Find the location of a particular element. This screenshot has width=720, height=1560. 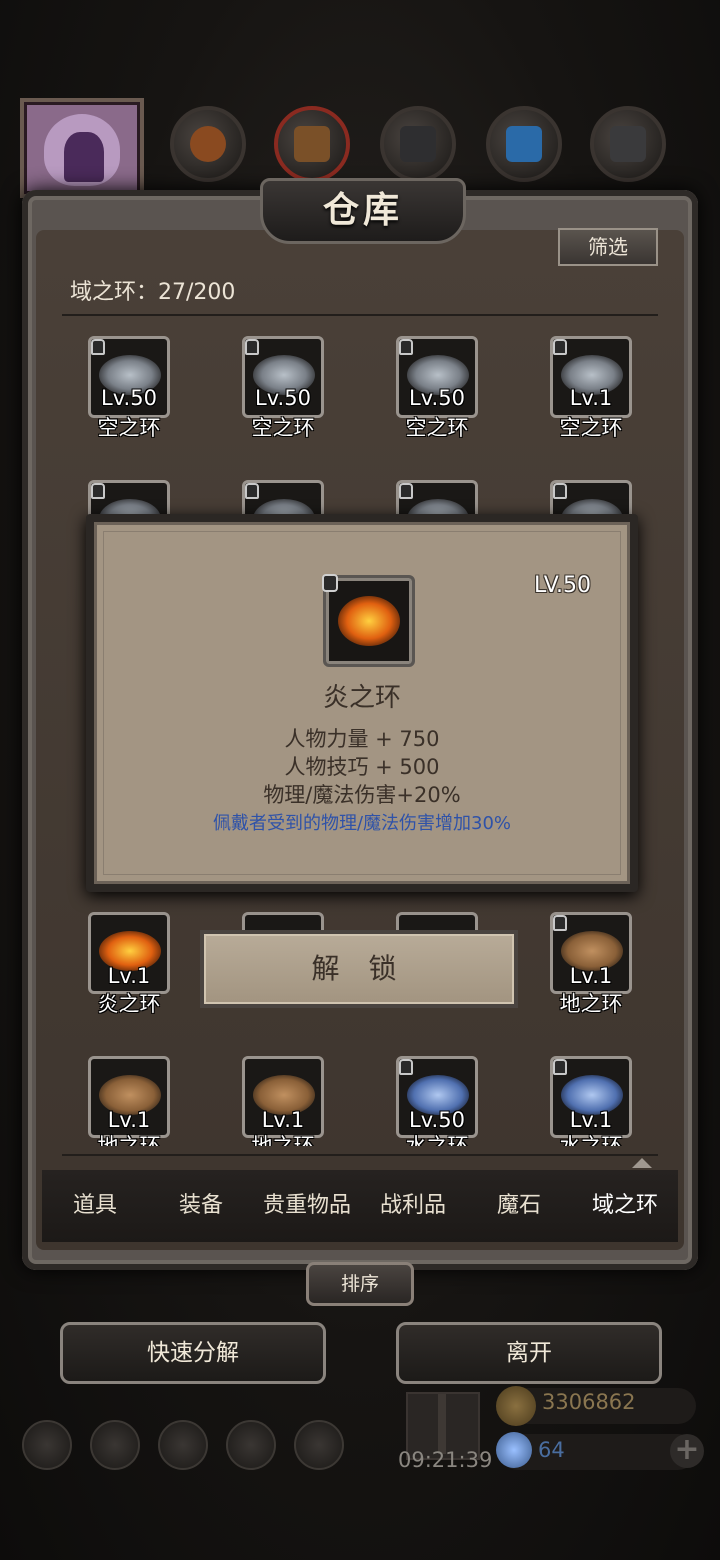

storage-tabs: 道具 装备 贵重物品 战利品 魔石 域之环 is located at coordinates (360, 1206).